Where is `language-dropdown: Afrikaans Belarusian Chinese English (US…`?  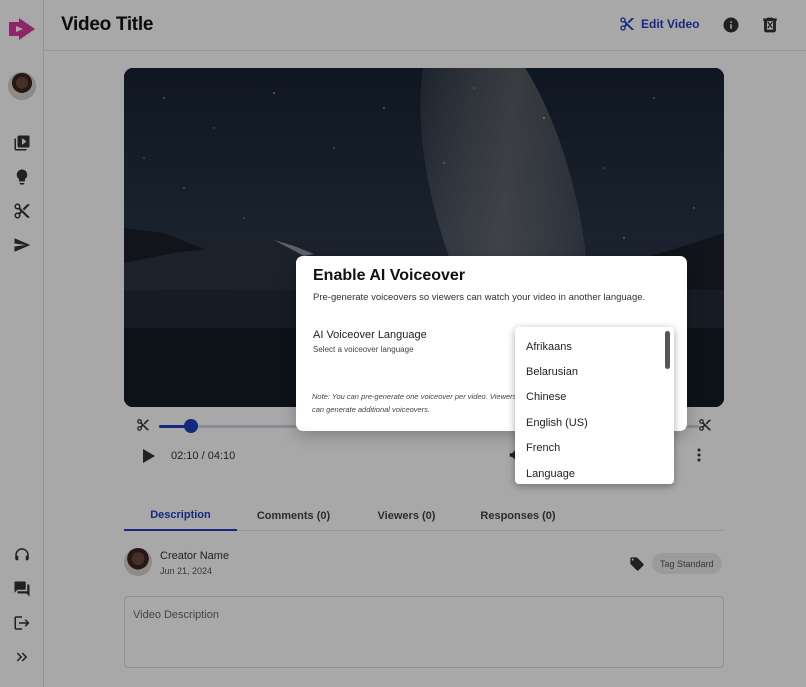 language-dropdown: Afrikaans Belarusian Chinese English (US… is located at coordinates (594, 405).